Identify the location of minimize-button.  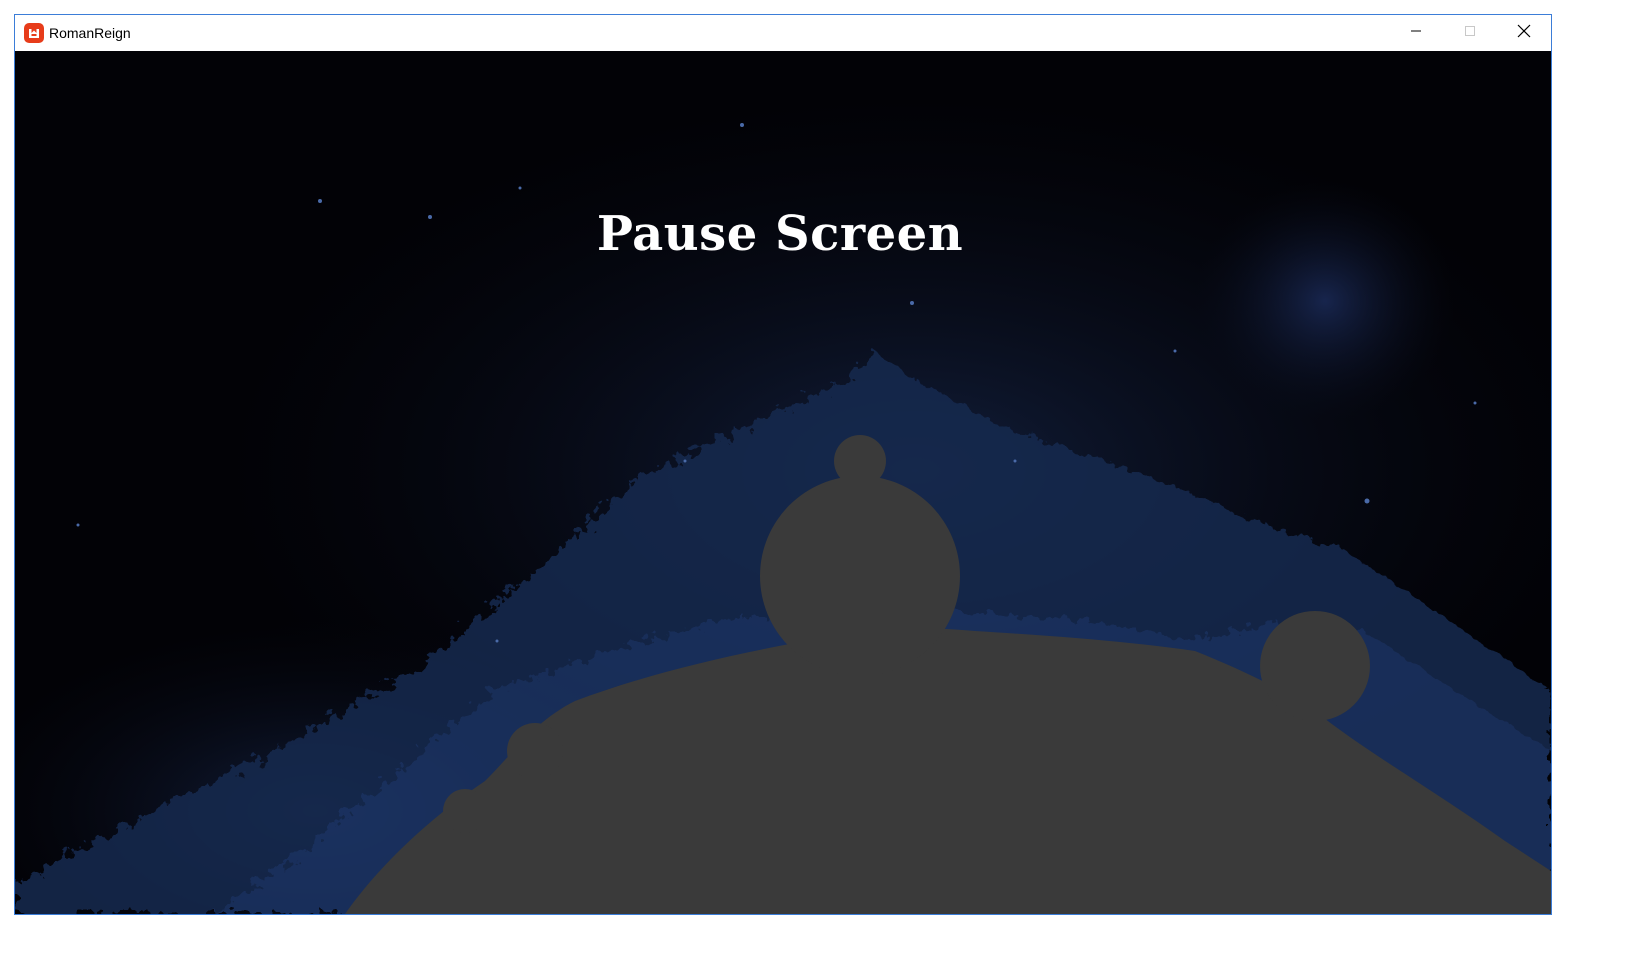
(1416, 33).